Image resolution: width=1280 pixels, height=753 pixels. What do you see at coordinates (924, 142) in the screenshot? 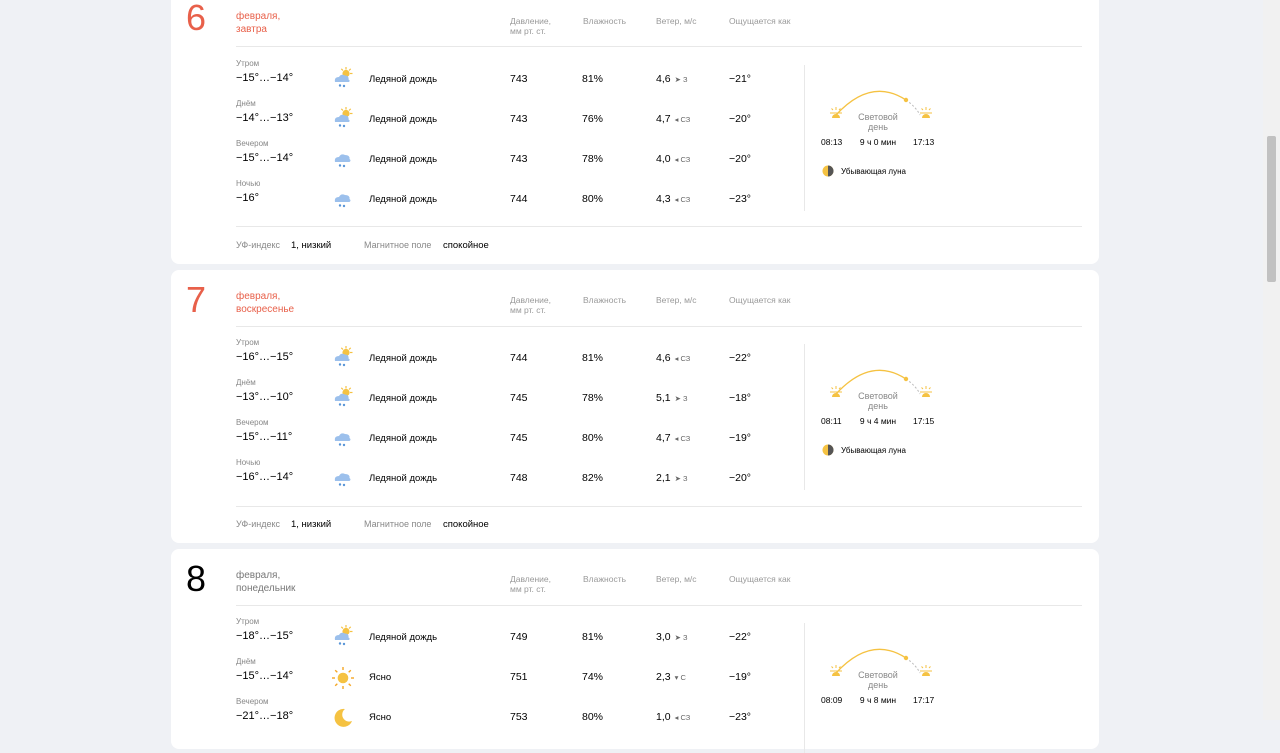
I see `sunset-time: 17:13` at bounding box center [924, 142].